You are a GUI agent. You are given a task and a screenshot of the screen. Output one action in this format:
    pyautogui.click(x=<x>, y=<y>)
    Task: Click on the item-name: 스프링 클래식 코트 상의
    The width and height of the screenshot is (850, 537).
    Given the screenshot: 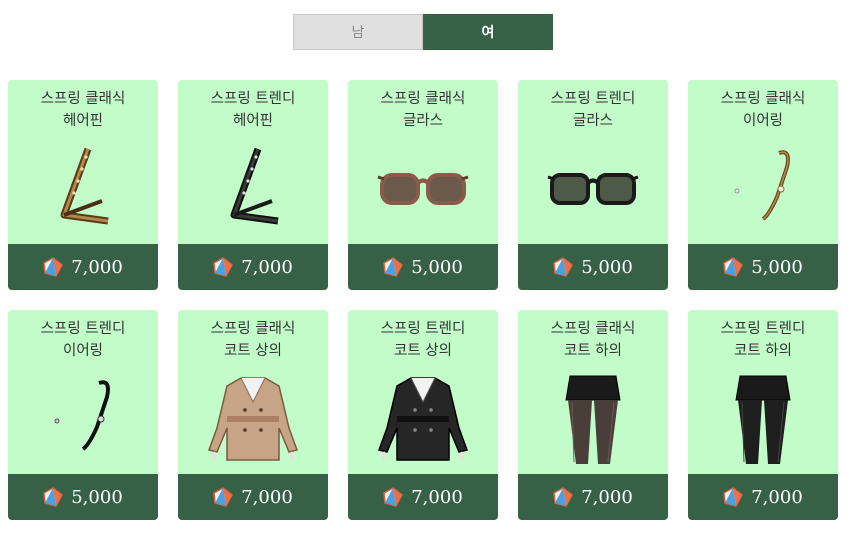 What is the action you would take?
    pyautogui.click(x=253, y=340)
    